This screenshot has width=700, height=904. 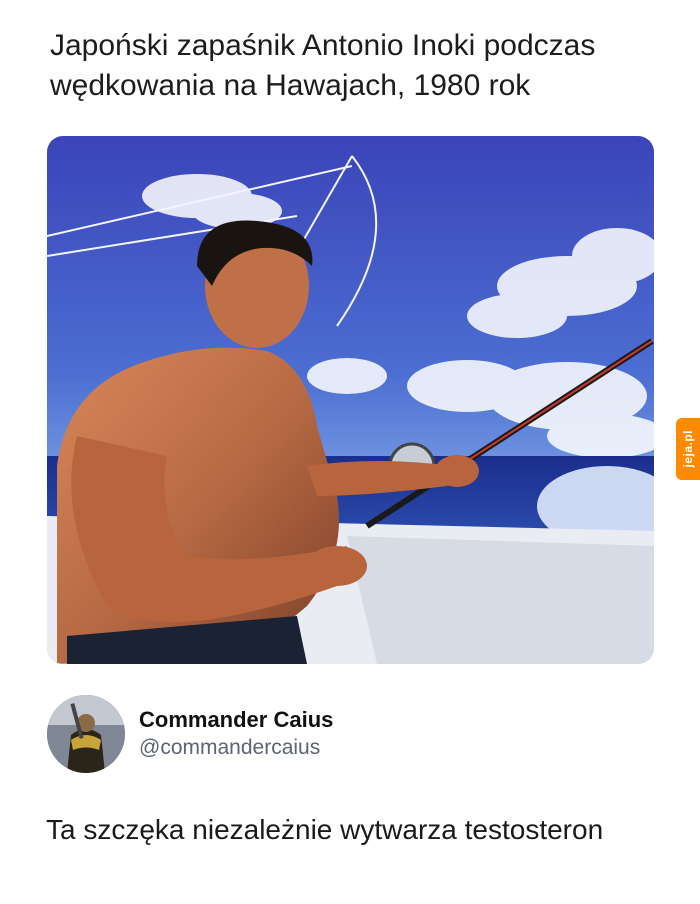 I want to click on jeja-watermark: jeja.pl, so click(x=688, y=449).